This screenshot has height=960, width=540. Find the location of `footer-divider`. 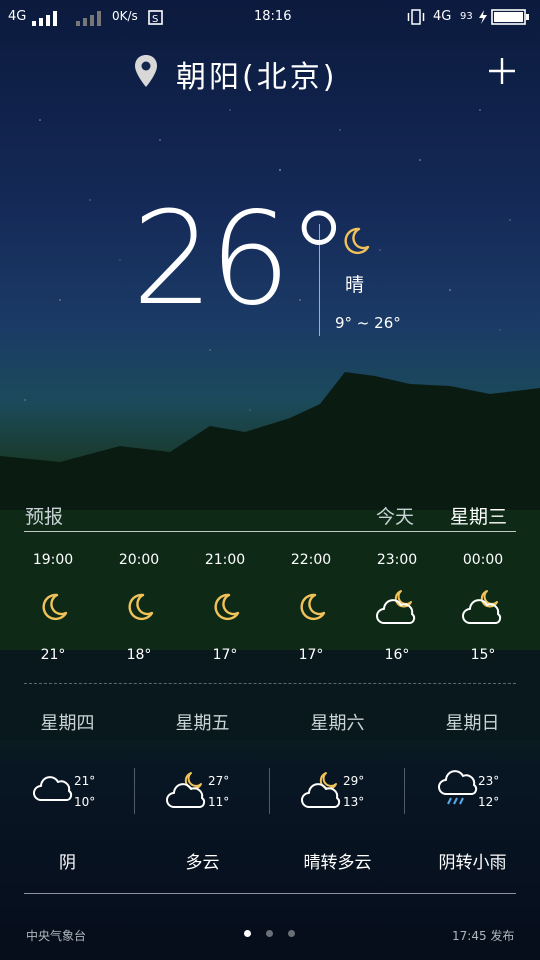

footer-divider is located at coordinates (270, 893).